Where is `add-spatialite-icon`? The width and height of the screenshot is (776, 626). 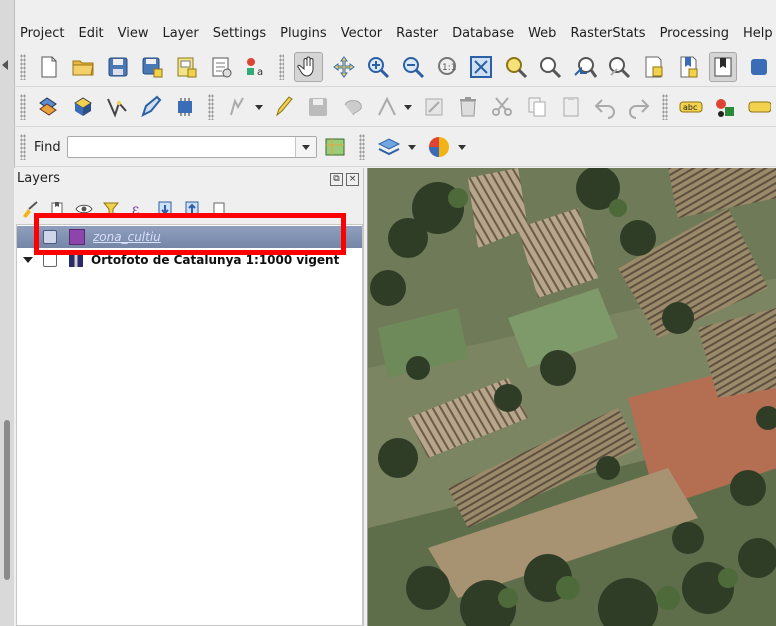 add-spatialite-icon is located at coordinates (83, 107).